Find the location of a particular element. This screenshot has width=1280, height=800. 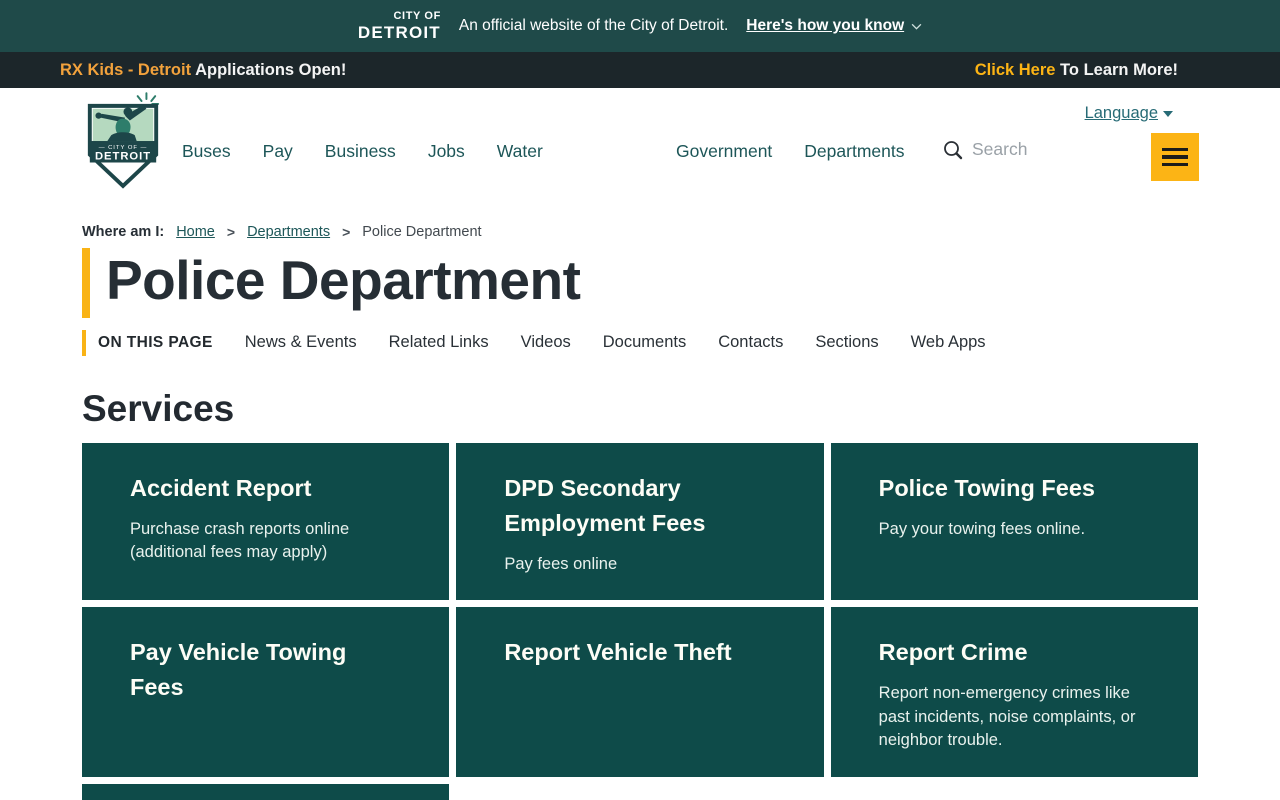

service-card-report-vehicle-theft: Report Vehicle Theft is located at coordinates (640, 692).